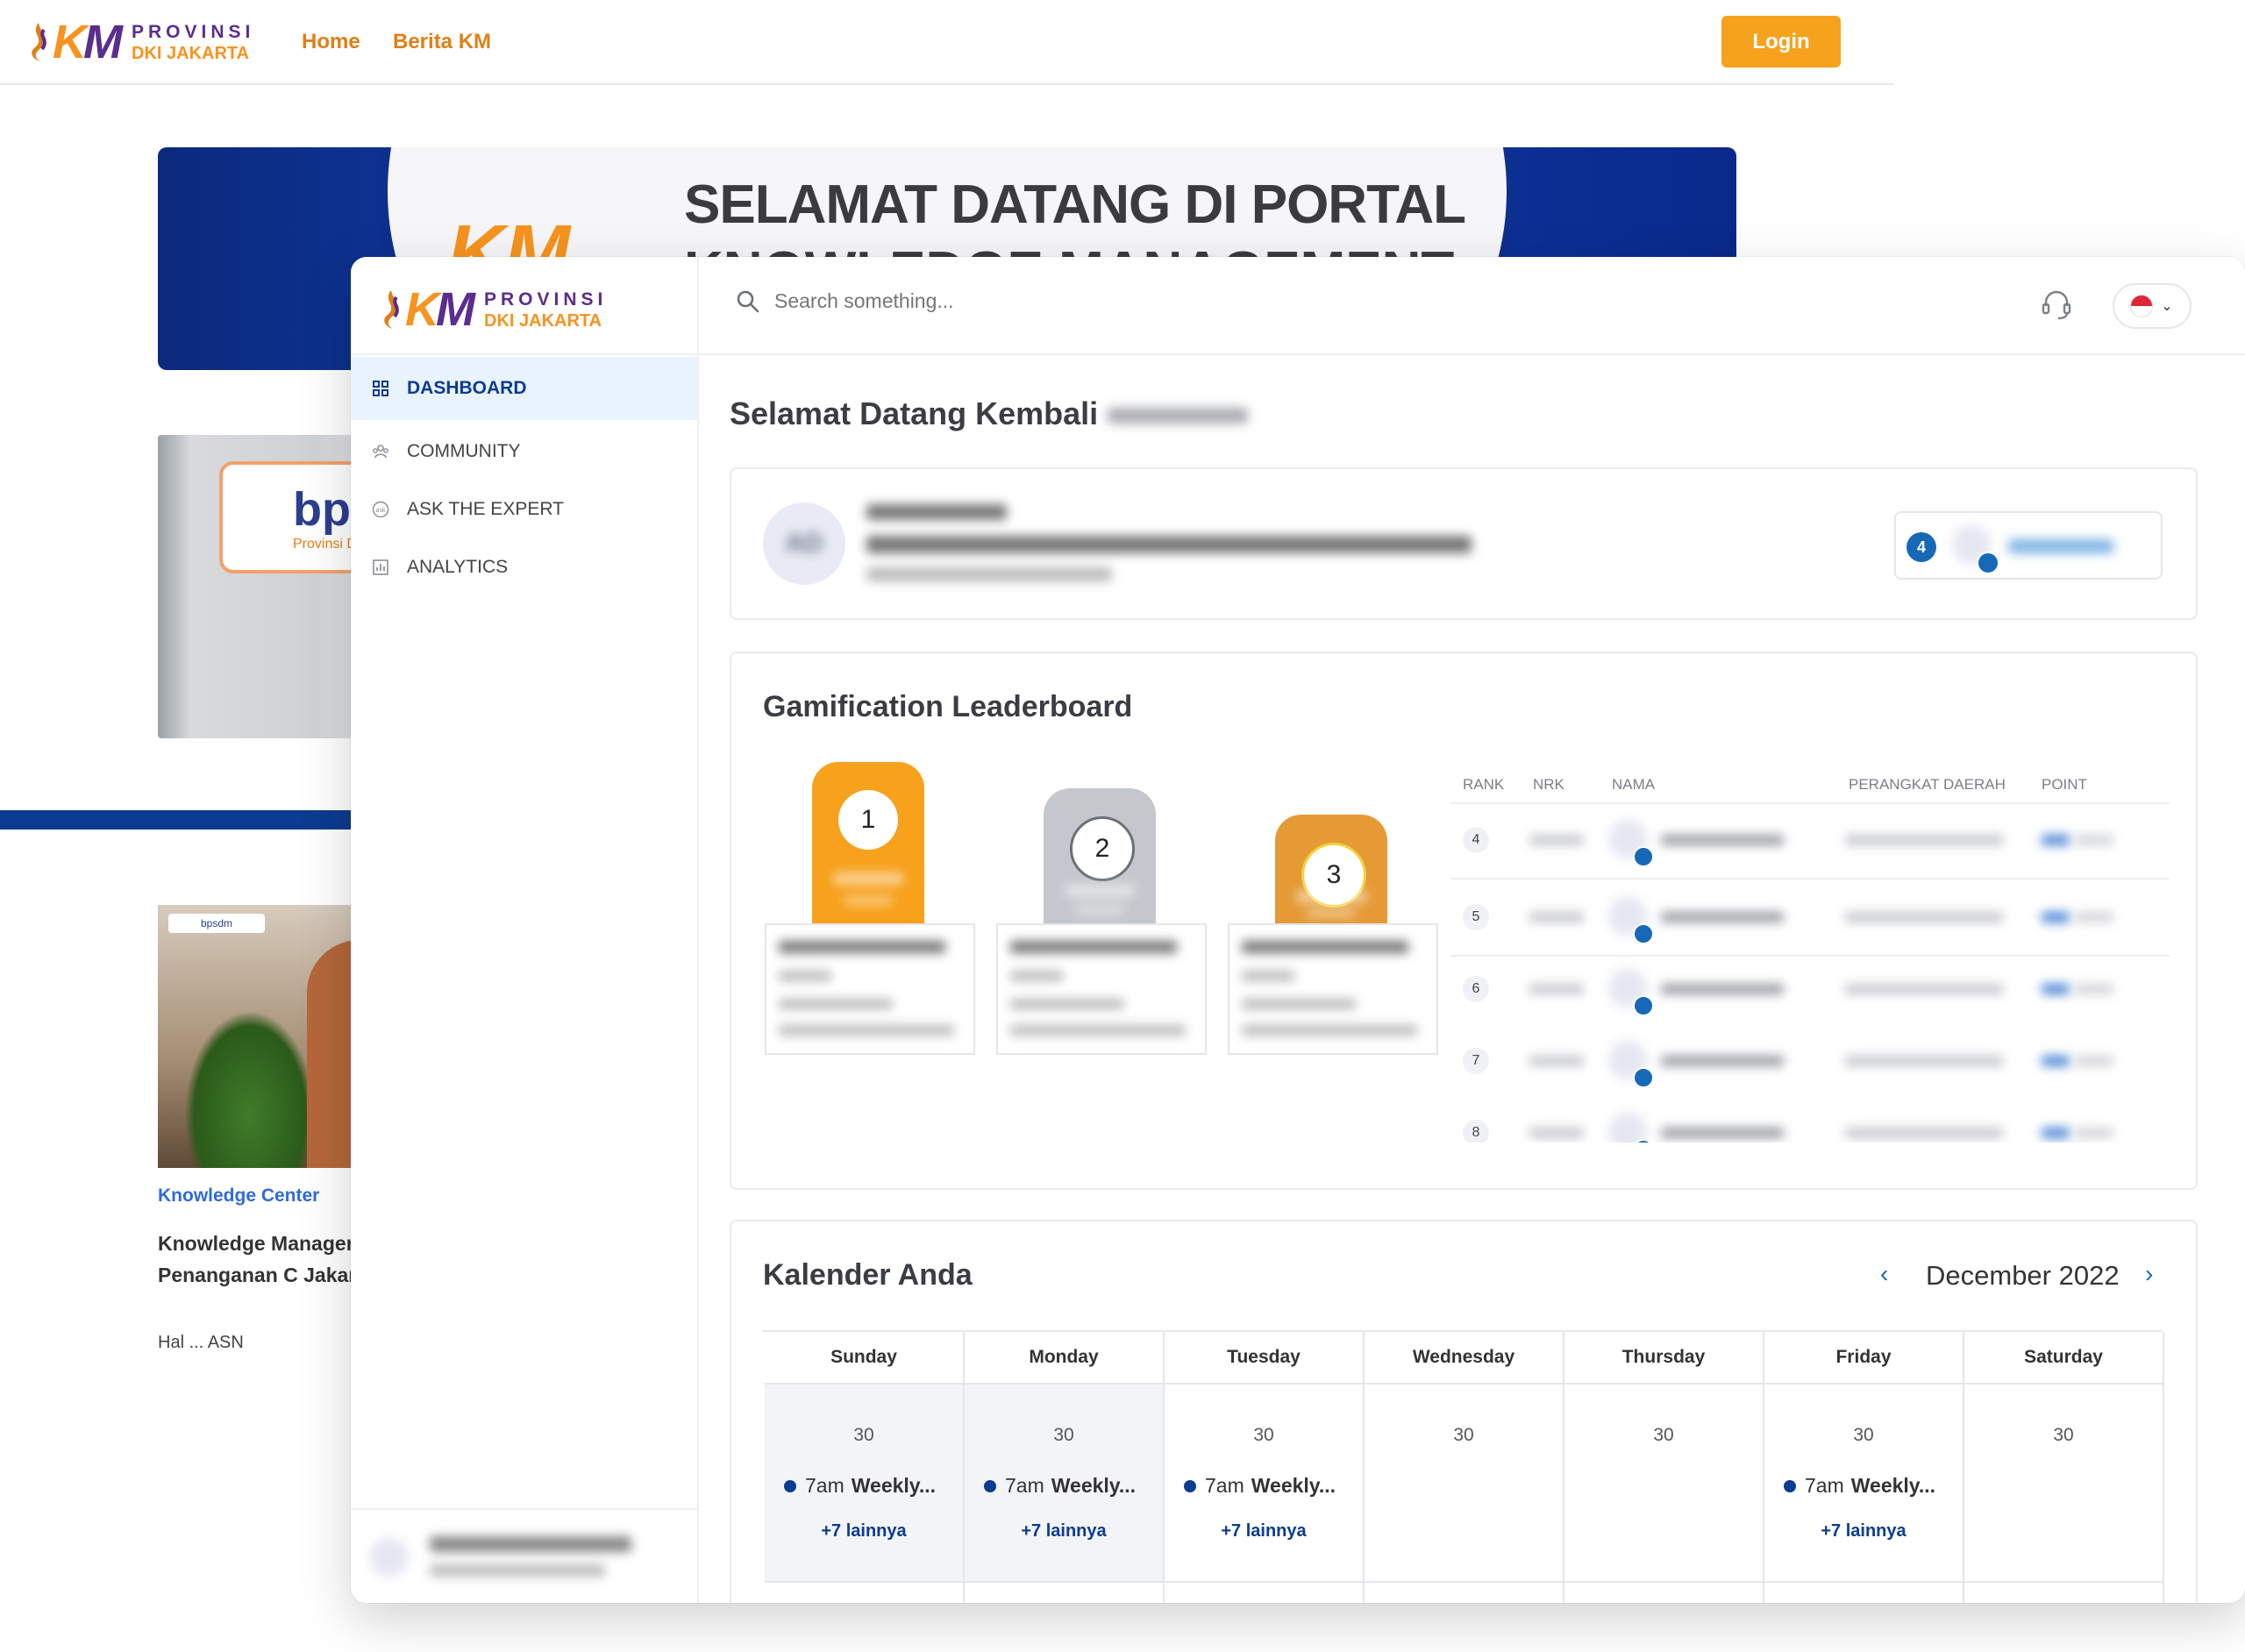 Image resolution: width=2245 pixels, height=1652 pixels. I want to click on nav-berita-link: Berita KM, so click(442, 42).